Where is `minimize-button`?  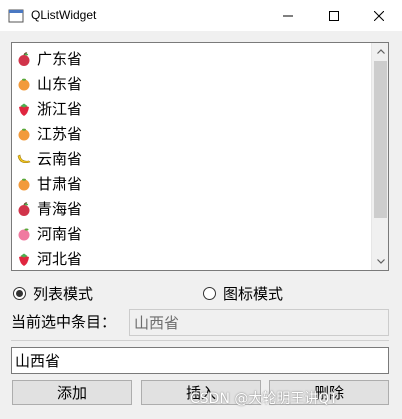 minimize-button is located at coordinates (288, 15).